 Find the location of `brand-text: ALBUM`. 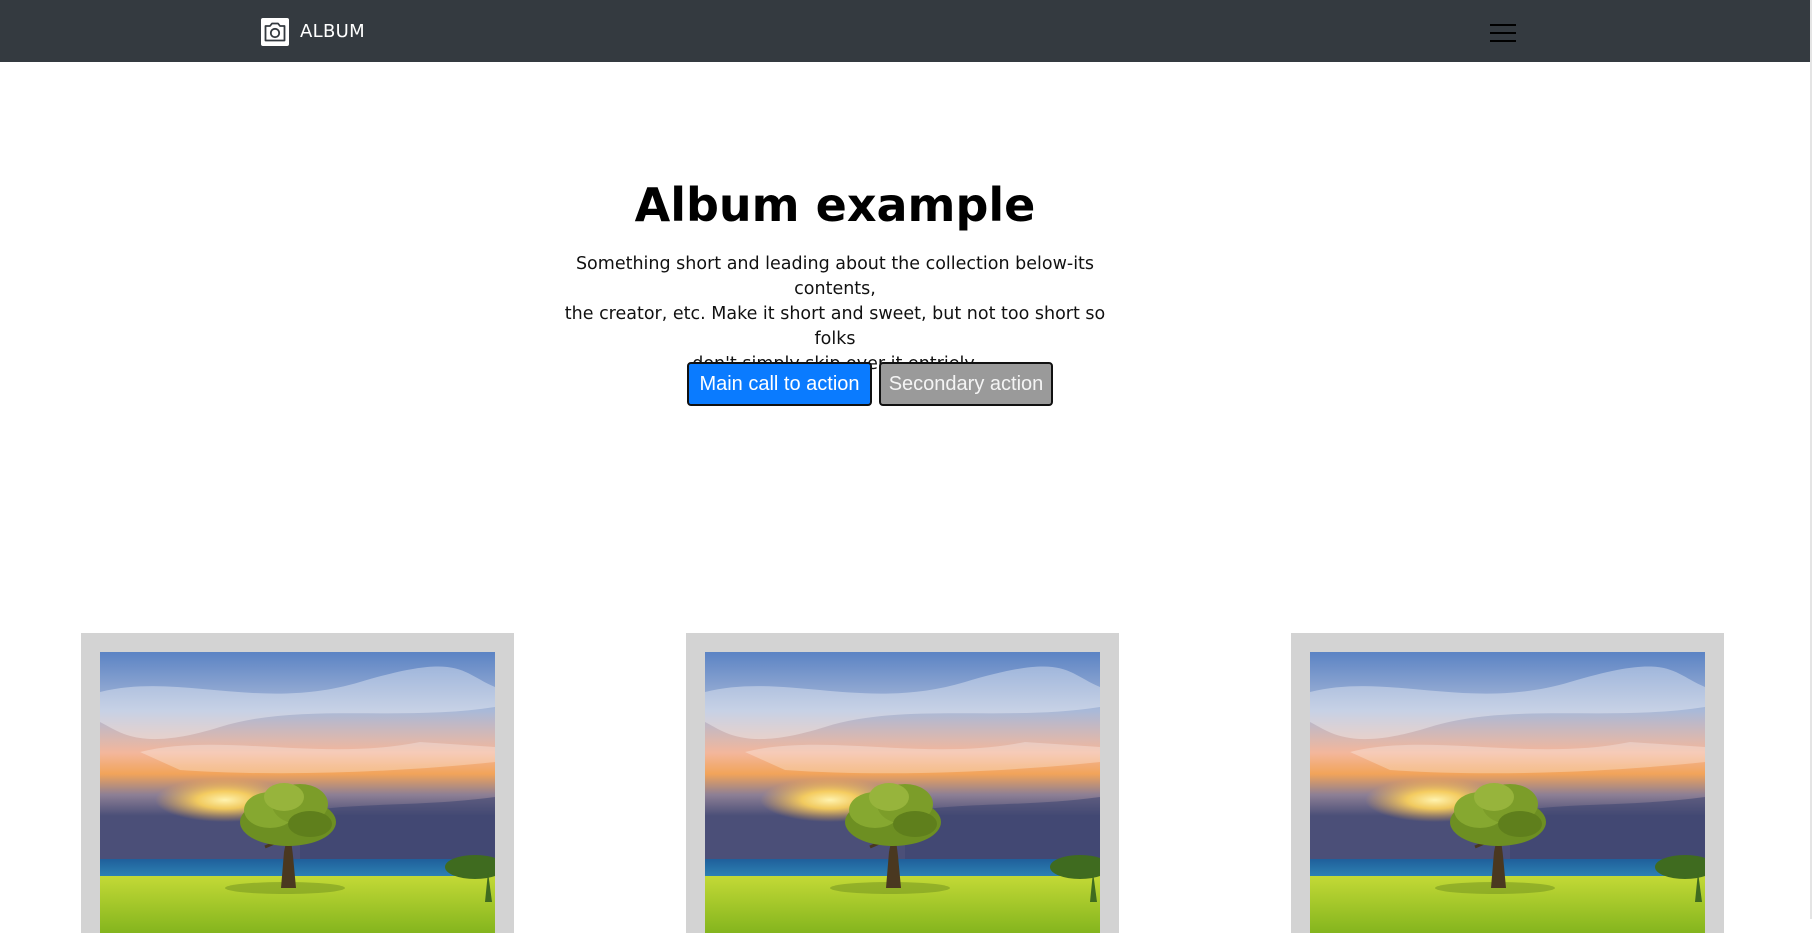

brand-text: ALBUM is located at coordinates (332, 31).